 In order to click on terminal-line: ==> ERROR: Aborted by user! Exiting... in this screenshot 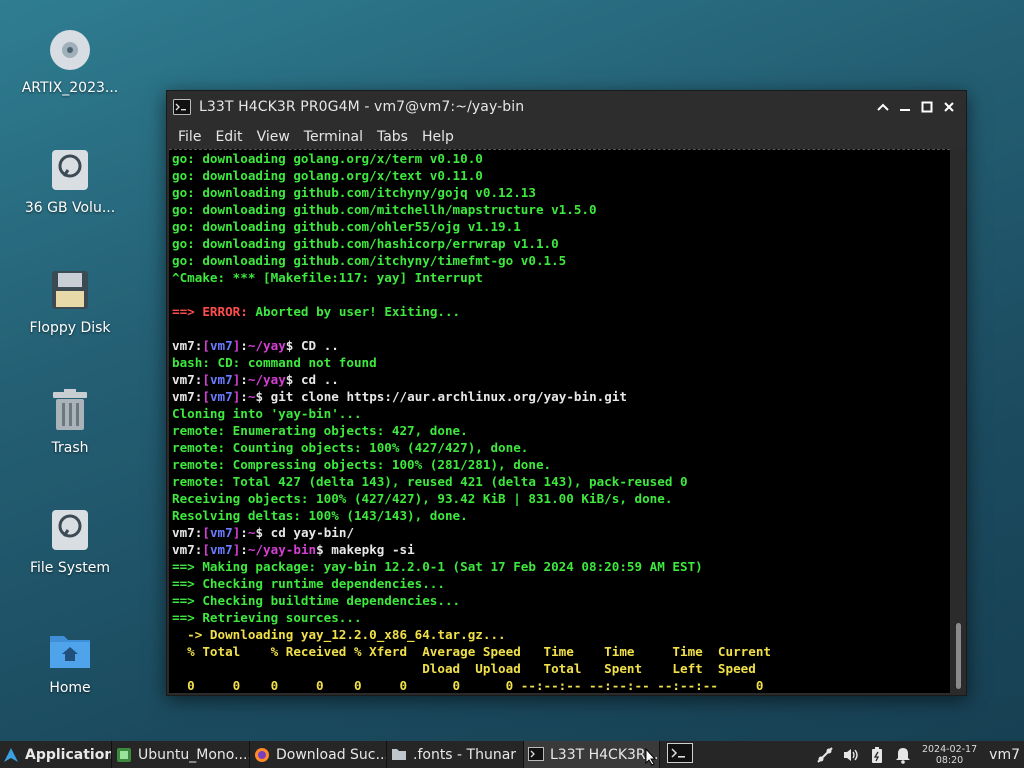, I will do `click(561, 311)`.